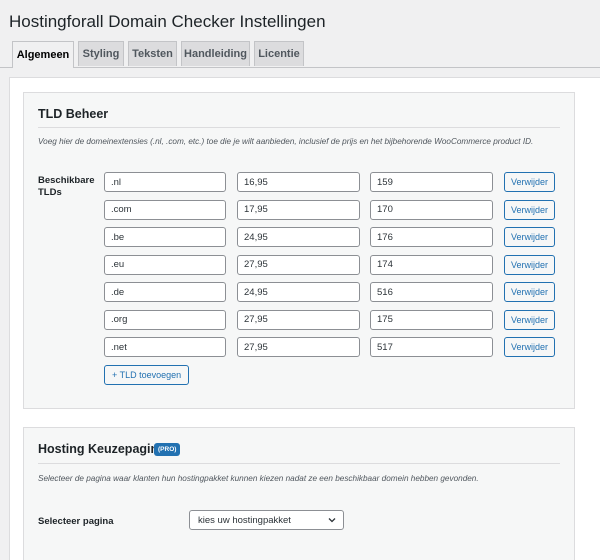 This screenshot has width=600, height=560. I want to click on add-tld-button: + TLD toevoegen, so click(147, 375).